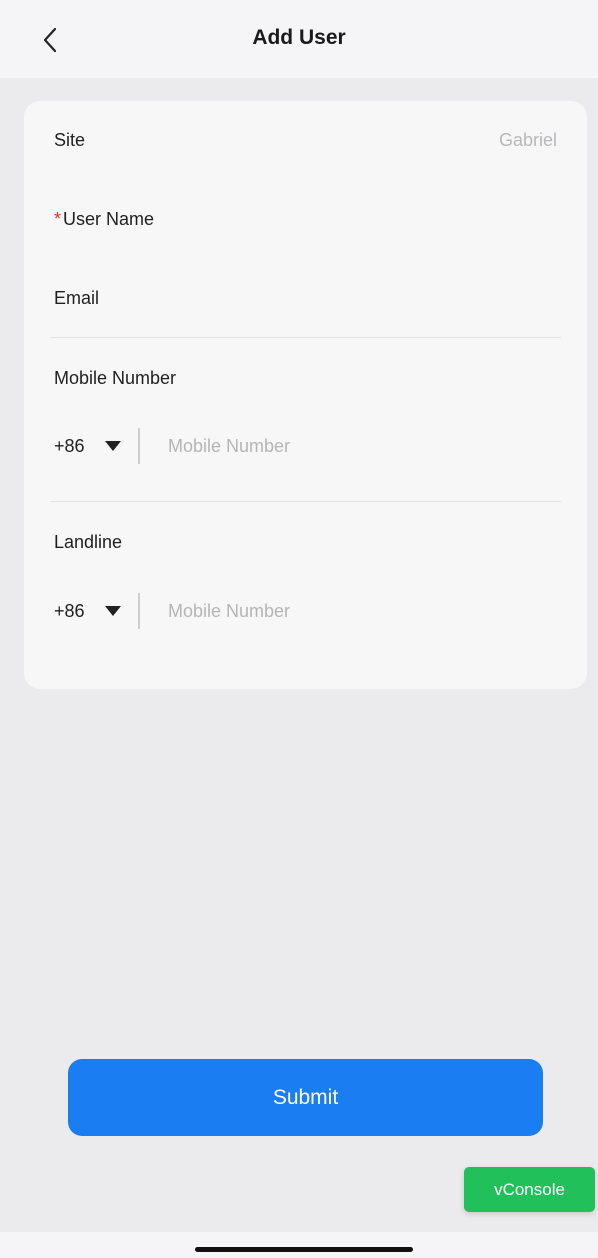 The image size is (598, 1258). What do you see at coordinates (69, 445) in the screenshot?
I see `mobile-country-code: +86` at bounding box center [69, 445].